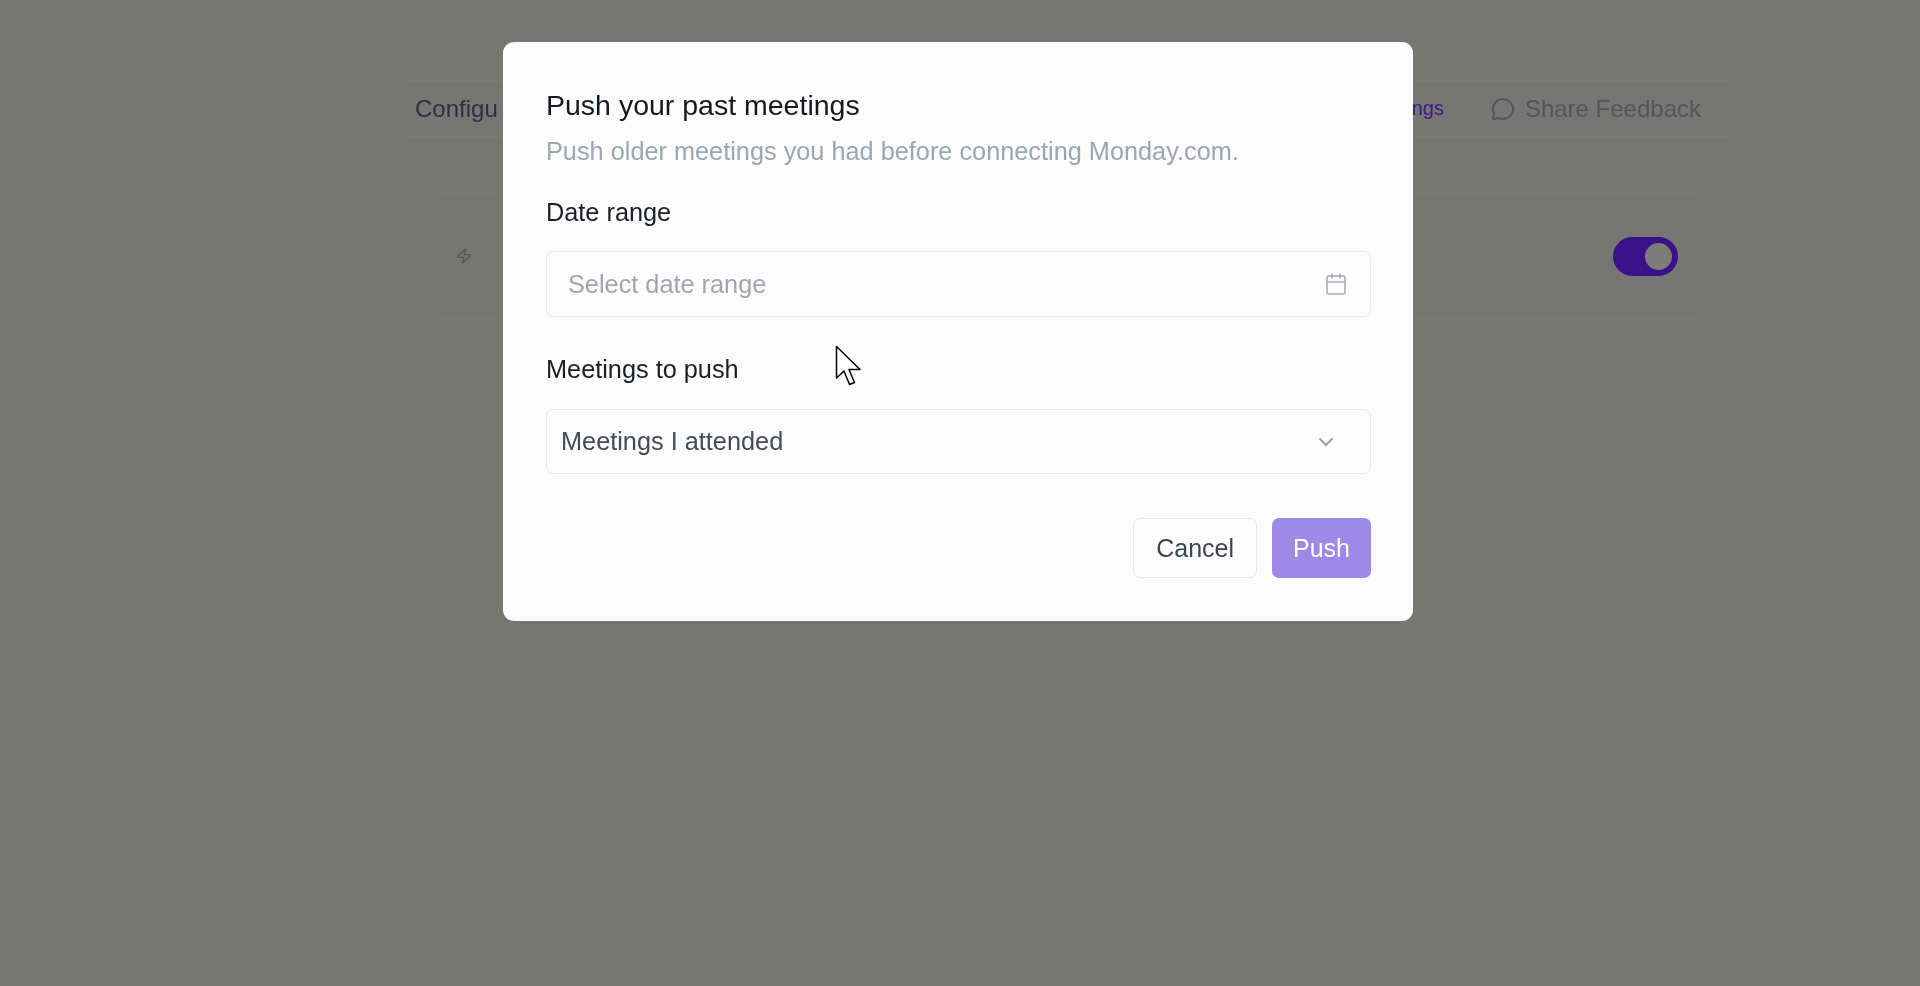  Describe the element at coordinates (464, 256) in the screenshot. I see `lightning-icon` at that location.